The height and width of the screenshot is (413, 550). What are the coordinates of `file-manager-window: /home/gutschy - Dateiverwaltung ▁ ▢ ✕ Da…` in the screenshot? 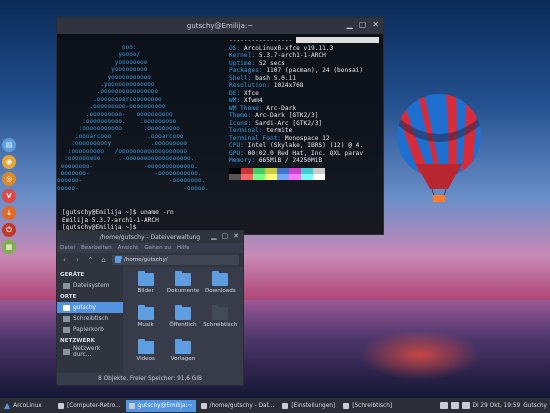 It's located at (150, 308).